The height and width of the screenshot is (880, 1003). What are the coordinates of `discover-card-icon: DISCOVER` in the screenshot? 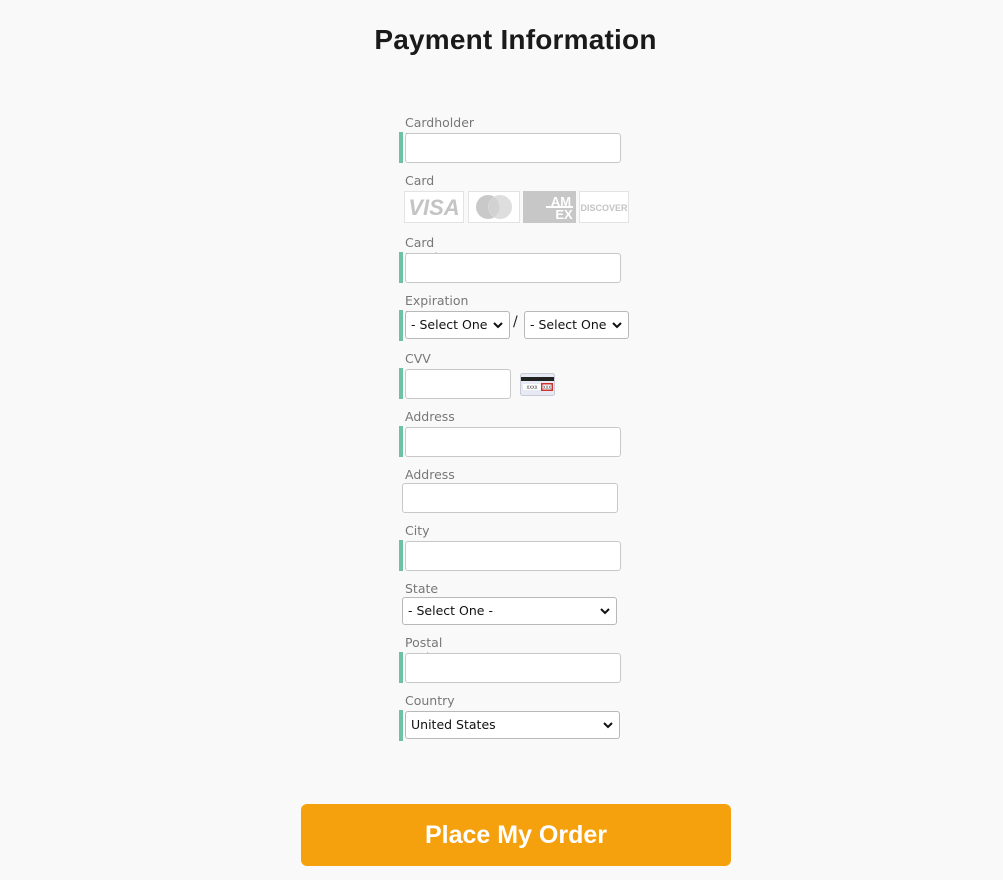 It's located at (604, 207).